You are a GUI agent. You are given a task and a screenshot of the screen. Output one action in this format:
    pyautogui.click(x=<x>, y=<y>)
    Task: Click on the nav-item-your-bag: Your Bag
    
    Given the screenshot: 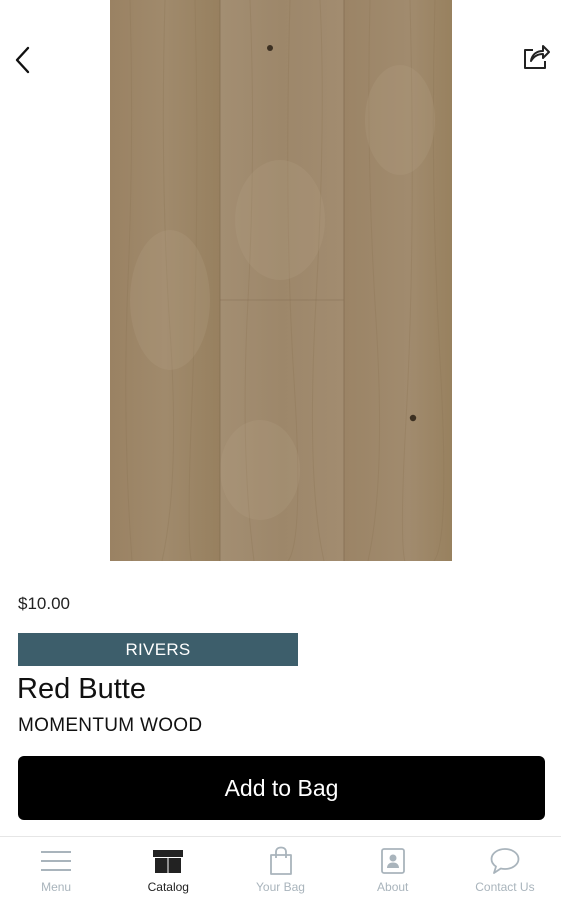 What is the action you would take?
    pyautogui.click(x=280, y=868)
    